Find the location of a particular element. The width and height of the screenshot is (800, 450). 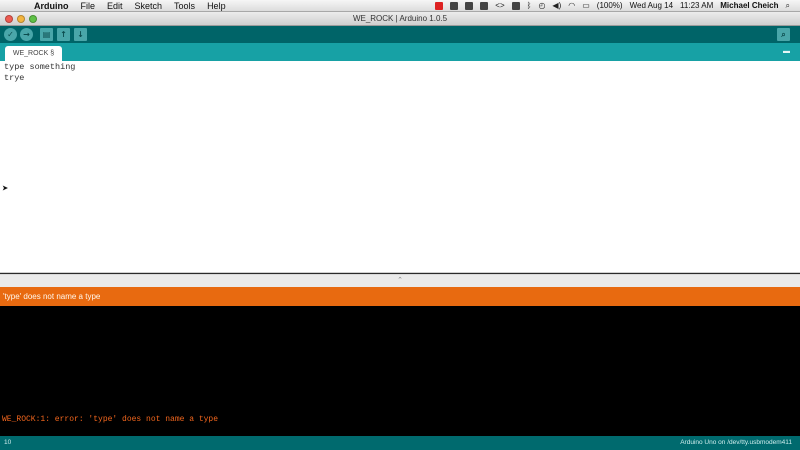

window-title-bar: WE_ROCK | Arduino 1.0.5 is located at coordinates (400, 19).